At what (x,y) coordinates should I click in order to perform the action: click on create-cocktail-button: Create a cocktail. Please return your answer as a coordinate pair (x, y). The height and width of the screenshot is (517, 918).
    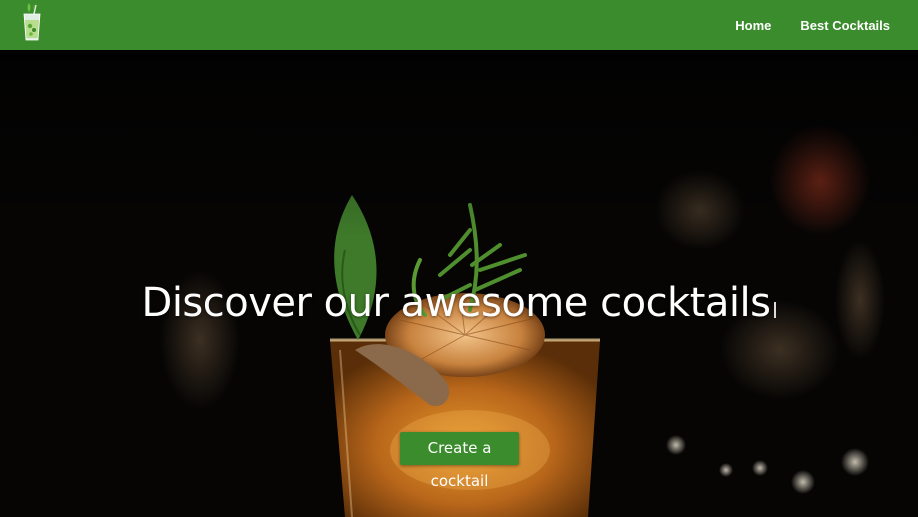
    Looking at the image, I should click on (459, 461).